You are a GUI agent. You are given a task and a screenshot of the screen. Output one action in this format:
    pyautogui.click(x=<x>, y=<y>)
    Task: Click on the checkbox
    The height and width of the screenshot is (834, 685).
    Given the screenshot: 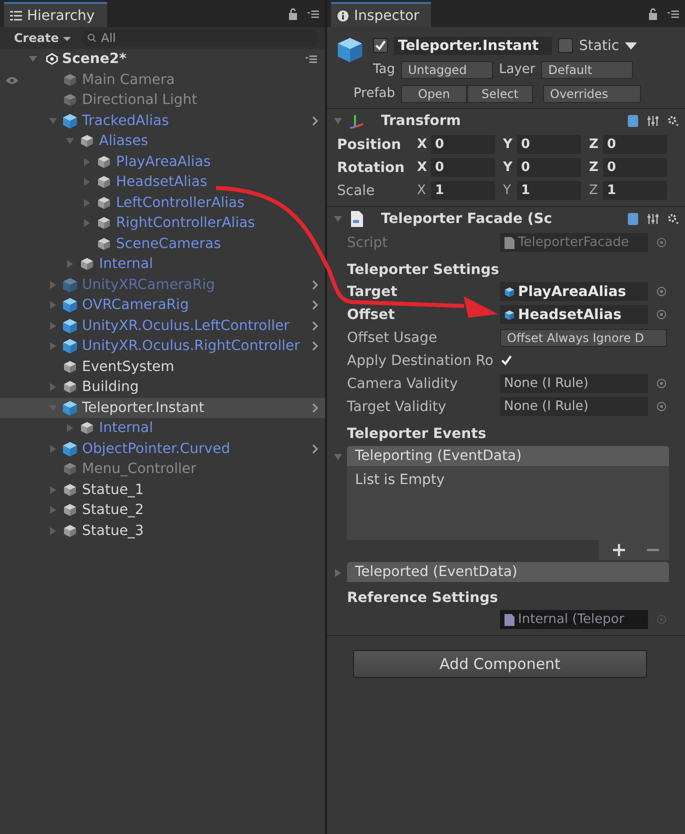 What is the action you would take?
    pyautogui.click(x=506, y=360)
    